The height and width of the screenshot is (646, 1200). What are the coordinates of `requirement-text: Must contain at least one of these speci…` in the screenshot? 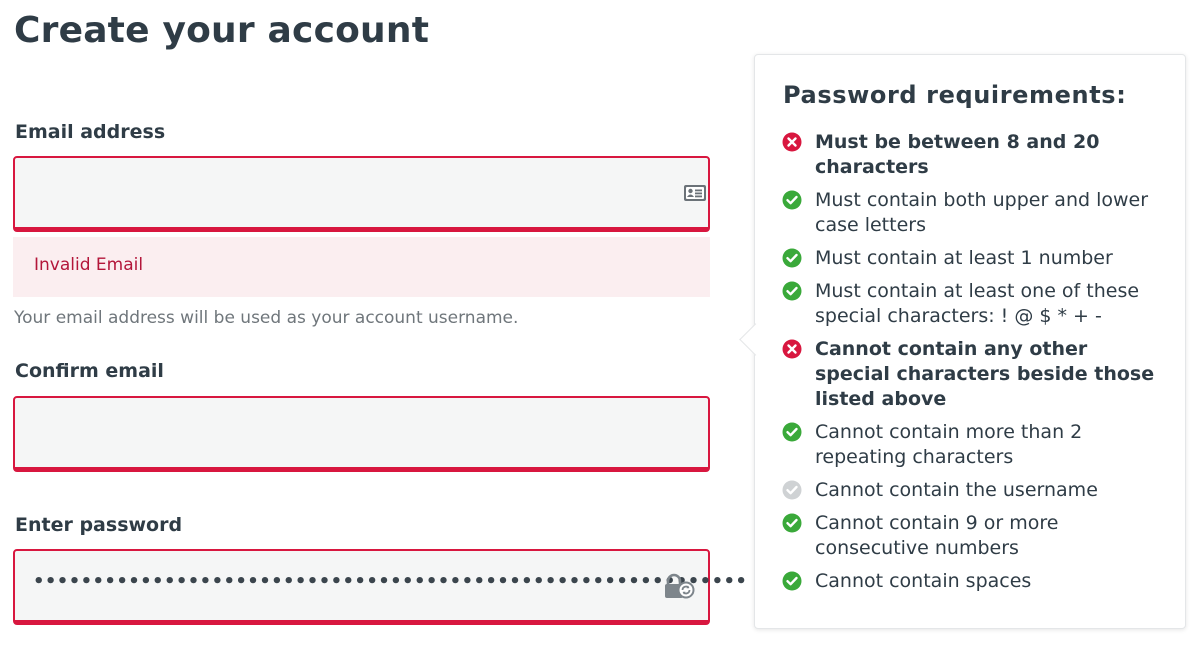 It's located at (977, 303).